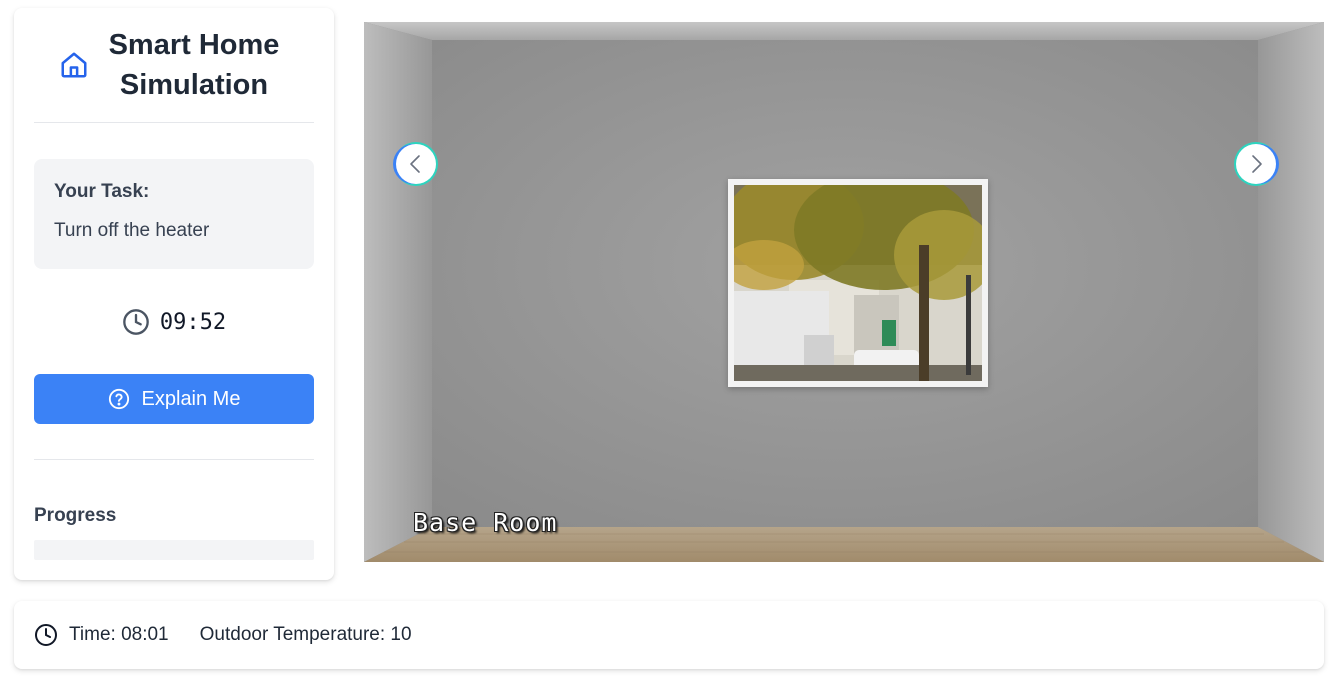 Image resolution: width=1341 pixels, height=688 pixels. Describe the element at coordinates (118, 399) in the screenshot. I see `help-circle-icon` at that location.